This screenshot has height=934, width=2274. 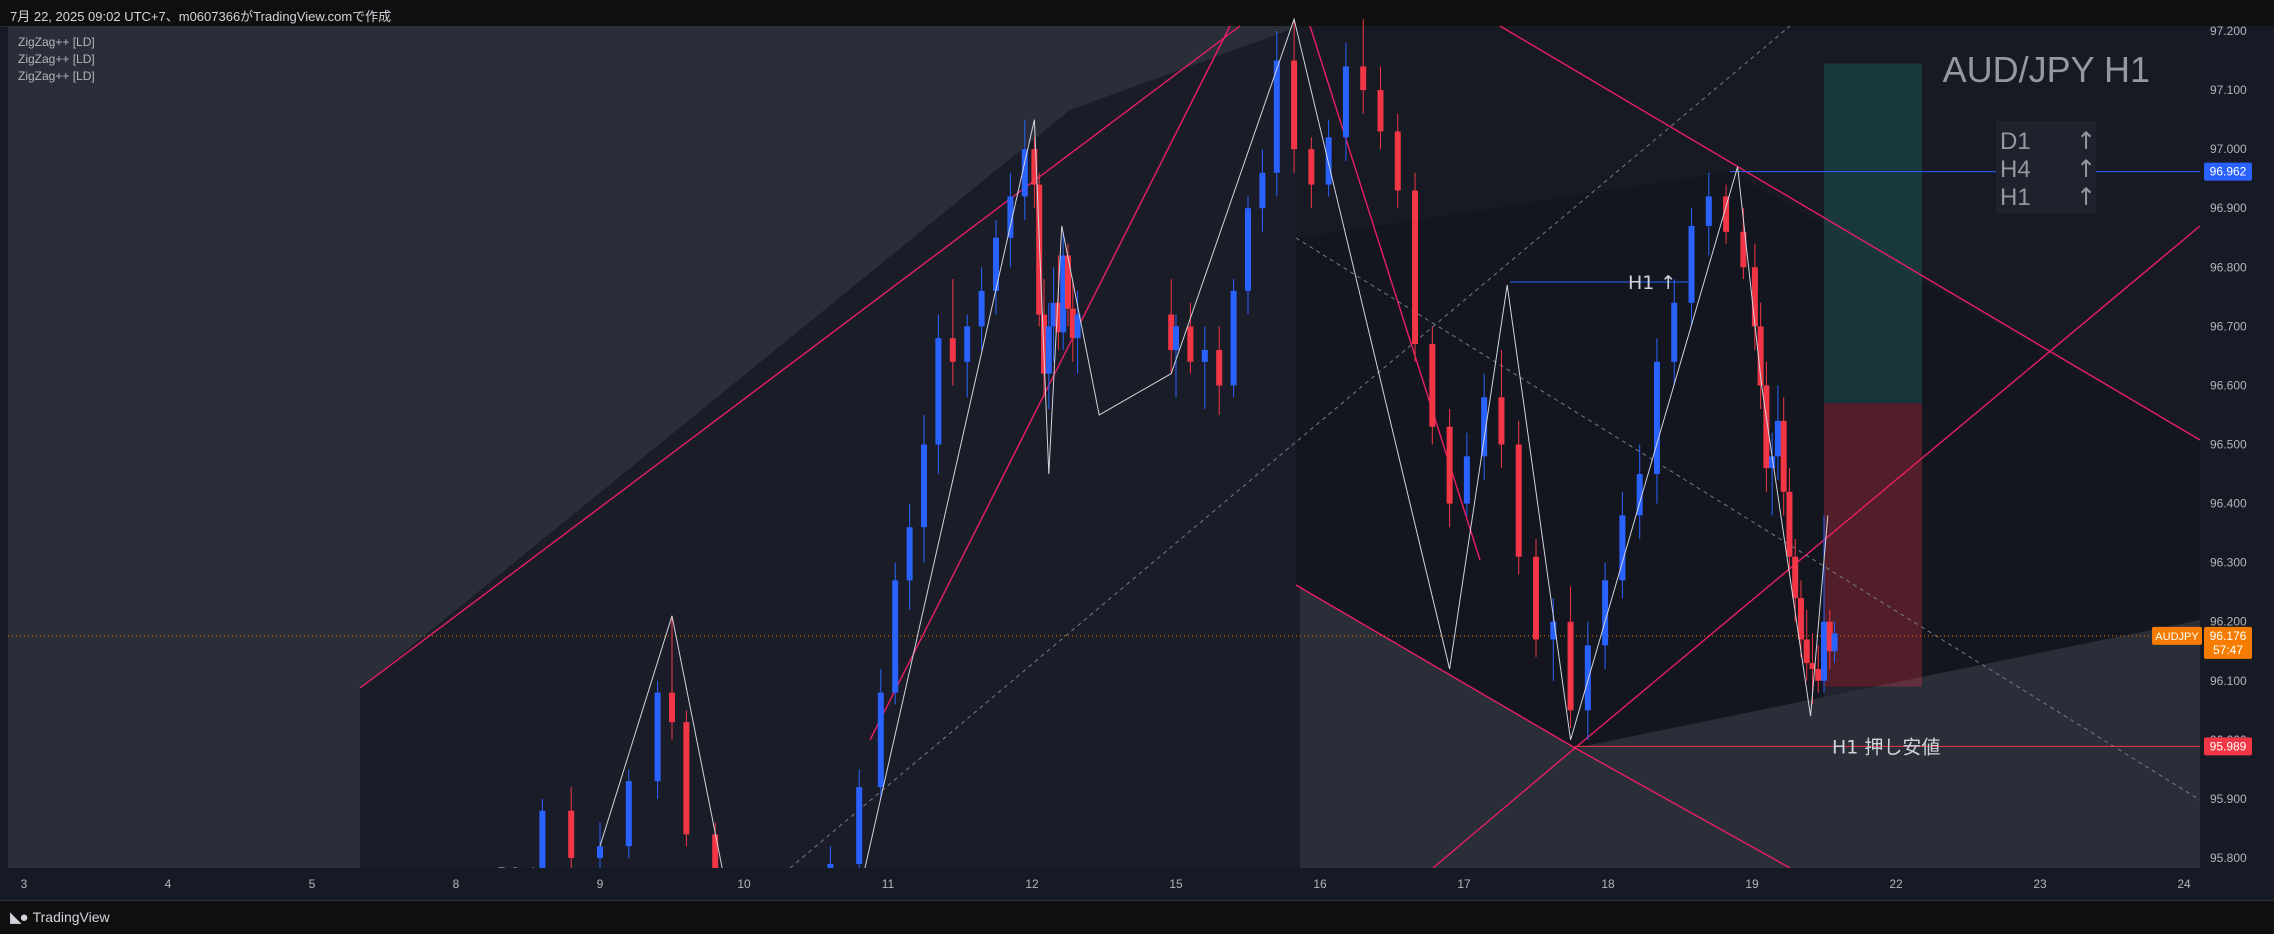 I want to click on y-axis-tick-label: 96.700, so click(x=2228, y=326).